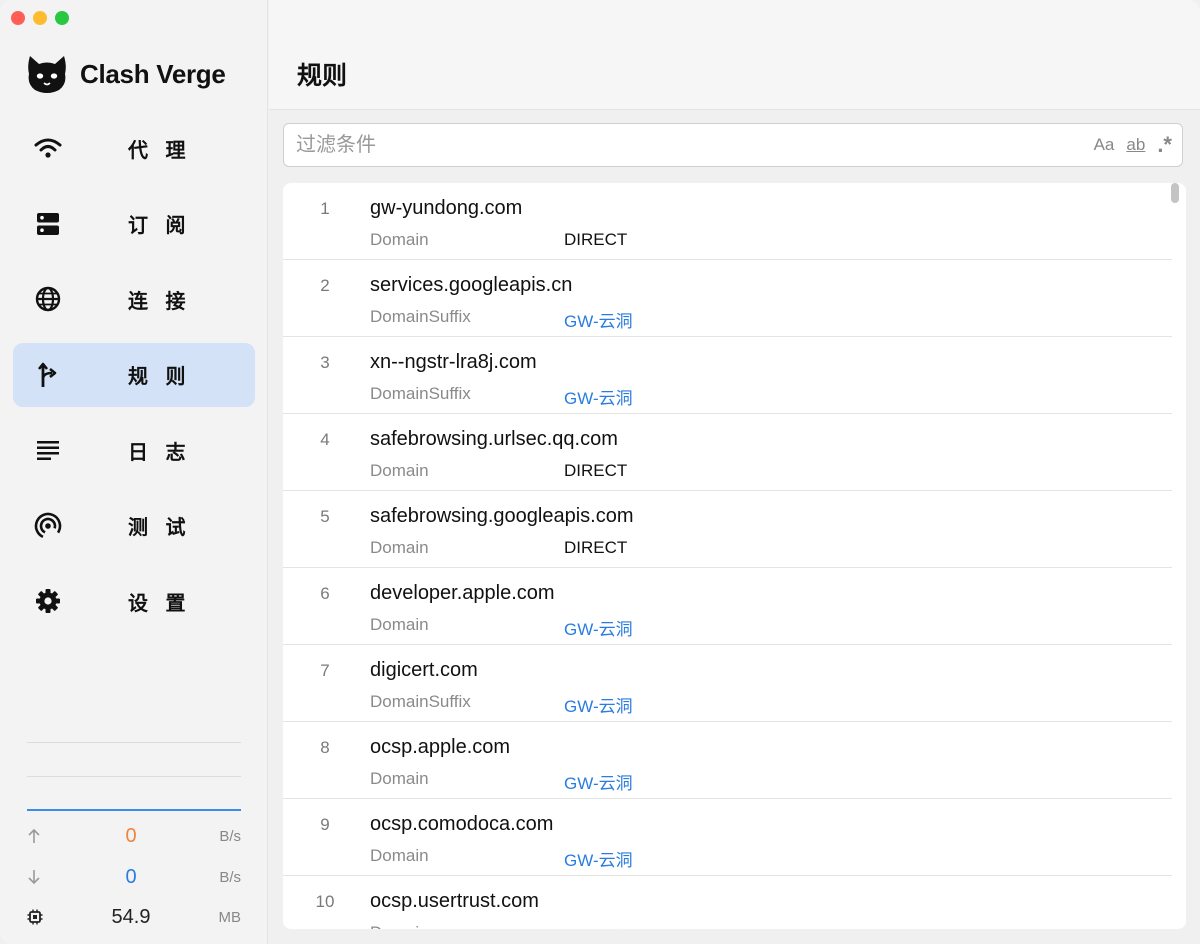 The height and width of the screenshot is (944, 1200). Describe the element at coordinates (134, 810) in the screenshot. I see `traffic-graph` at that location.